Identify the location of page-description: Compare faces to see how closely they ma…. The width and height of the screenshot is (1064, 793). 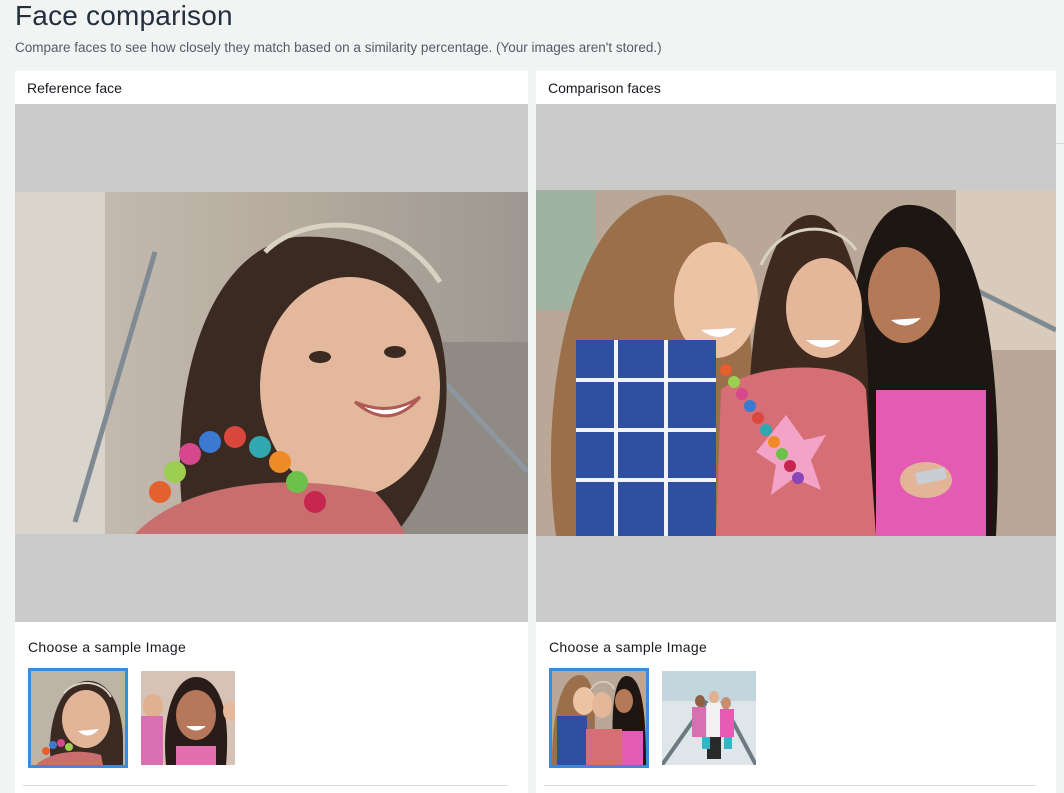
(338, 47).